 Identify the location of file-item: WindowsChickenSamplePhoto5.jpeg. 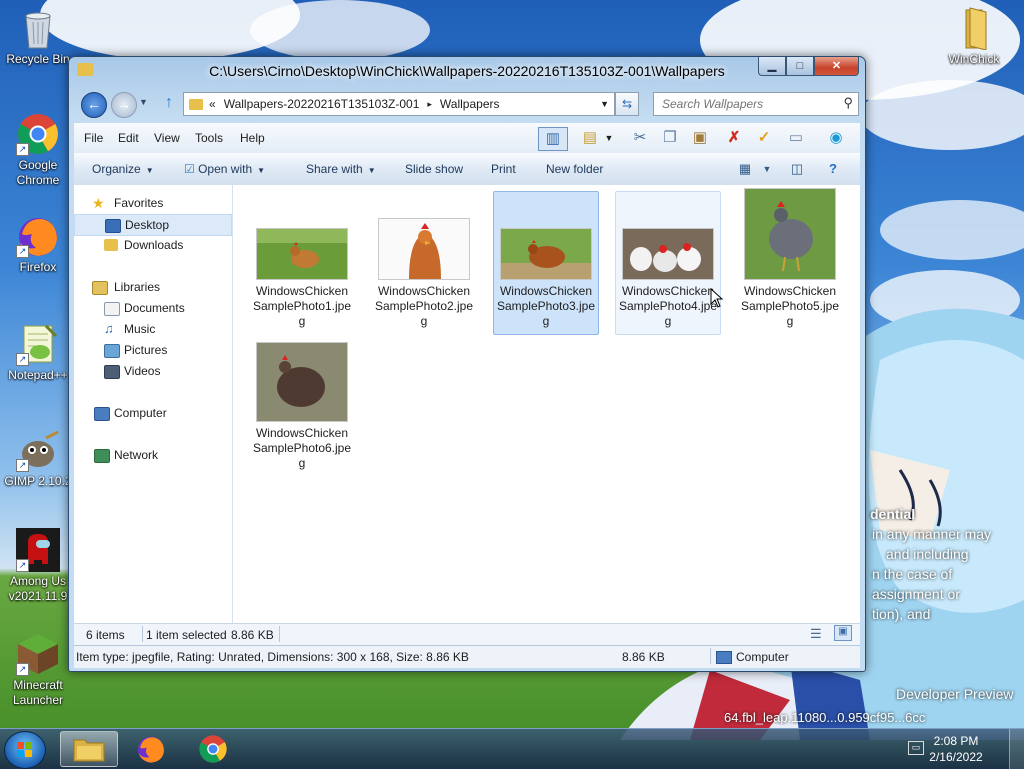
(790, 261).